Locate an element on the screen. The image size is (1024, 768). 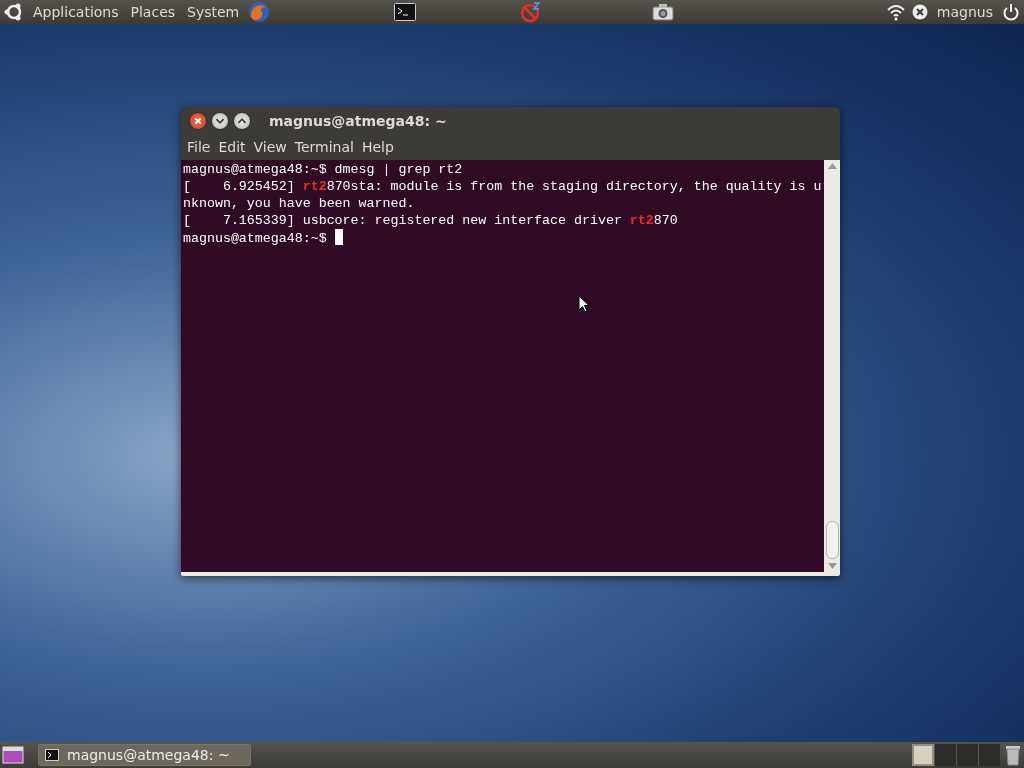
panel-menu: Places is located at coordinates (153, 12).